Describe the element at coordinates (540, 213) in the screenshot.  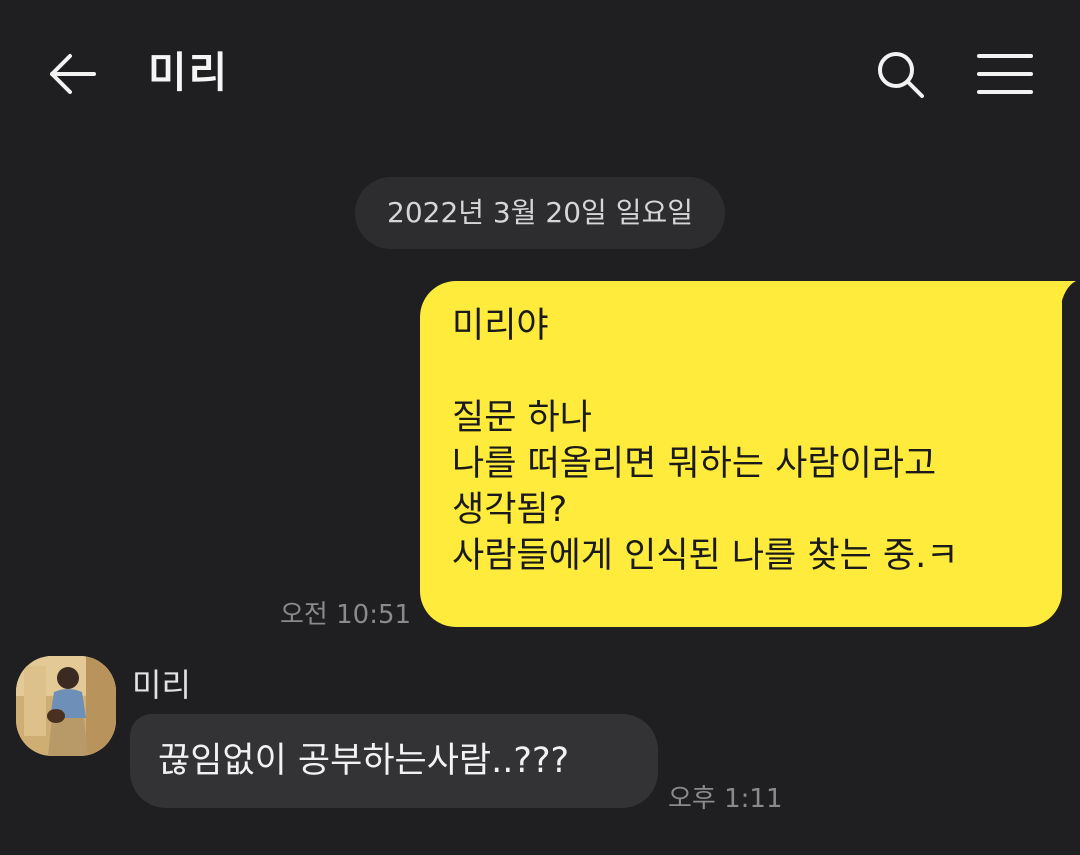
I see `date-divider: 2022년 3월 20일 일요일` at that location.